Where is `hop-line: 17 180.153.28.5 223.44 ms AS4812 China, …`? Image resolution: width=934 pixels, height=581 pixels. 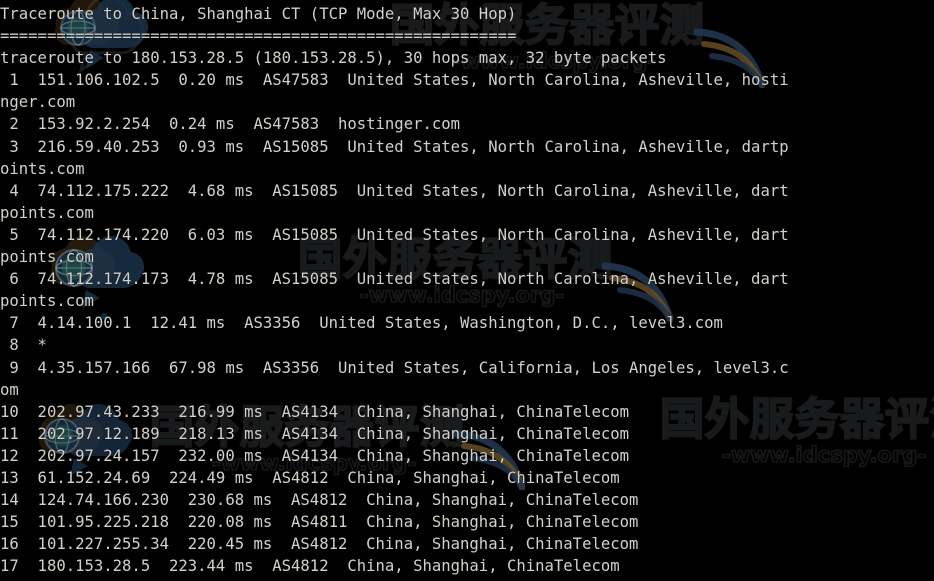
hop-line: 17 180.153.28.5 223.44 ms AS4812 China, … is located at coordinates (310, 566).